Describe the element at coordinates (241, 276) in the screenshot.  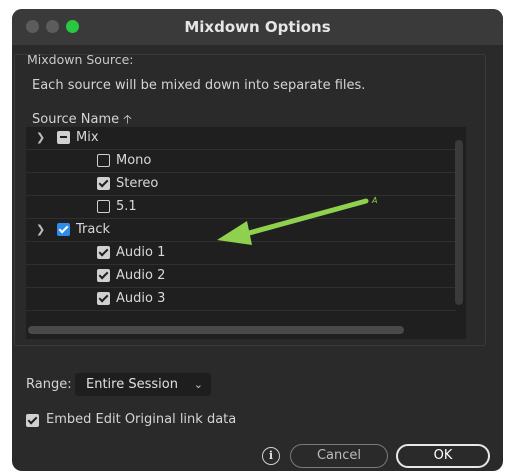
I see `tree-row-audio-2: Audio 2` at that location.